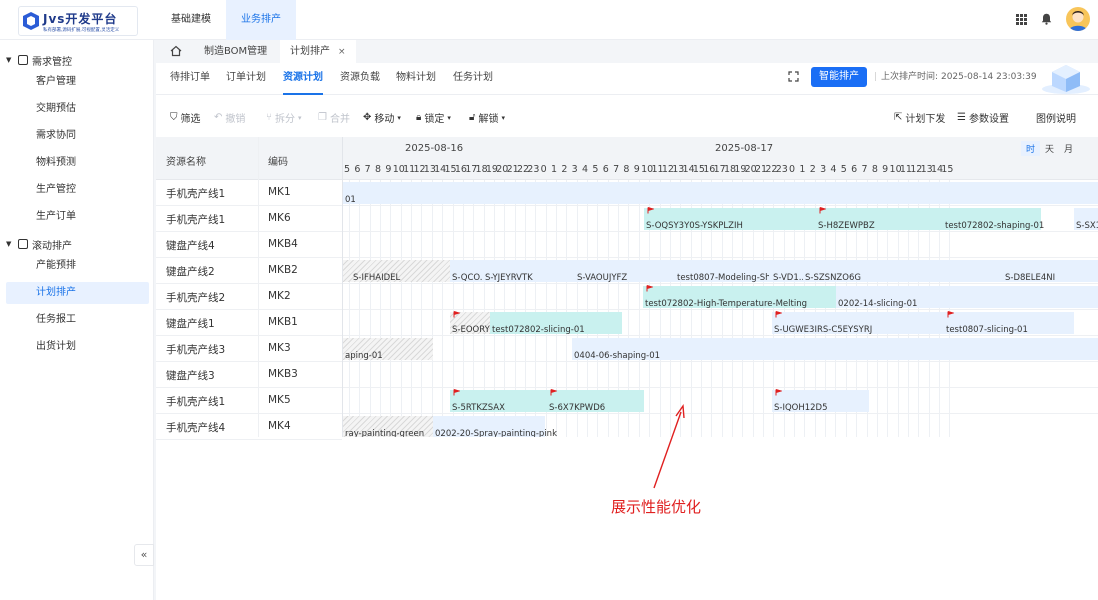 This screenshot has width=1098, height=600. Describe the element at coordinates (229, 117) in the screenshot. I see `undo-button: ↶ 撤销` at that location.